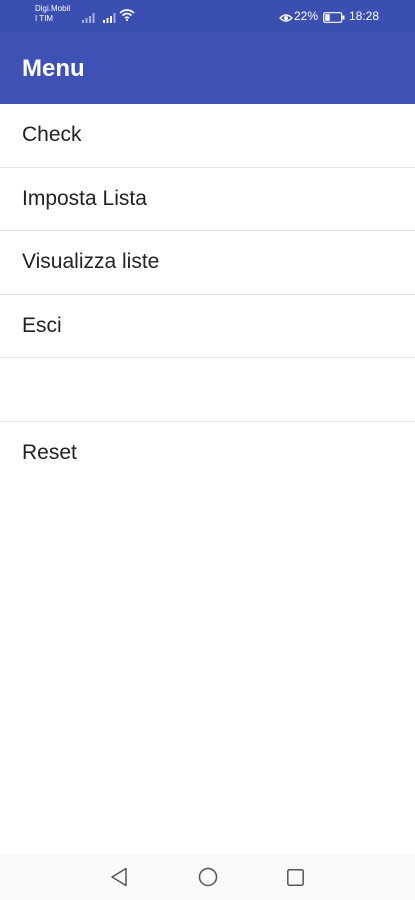 The width and height of the screenshot is (415, 900). Describe the element at coordinates (207, 390) in the screenshot. I see `menu-item-empty` at that location.